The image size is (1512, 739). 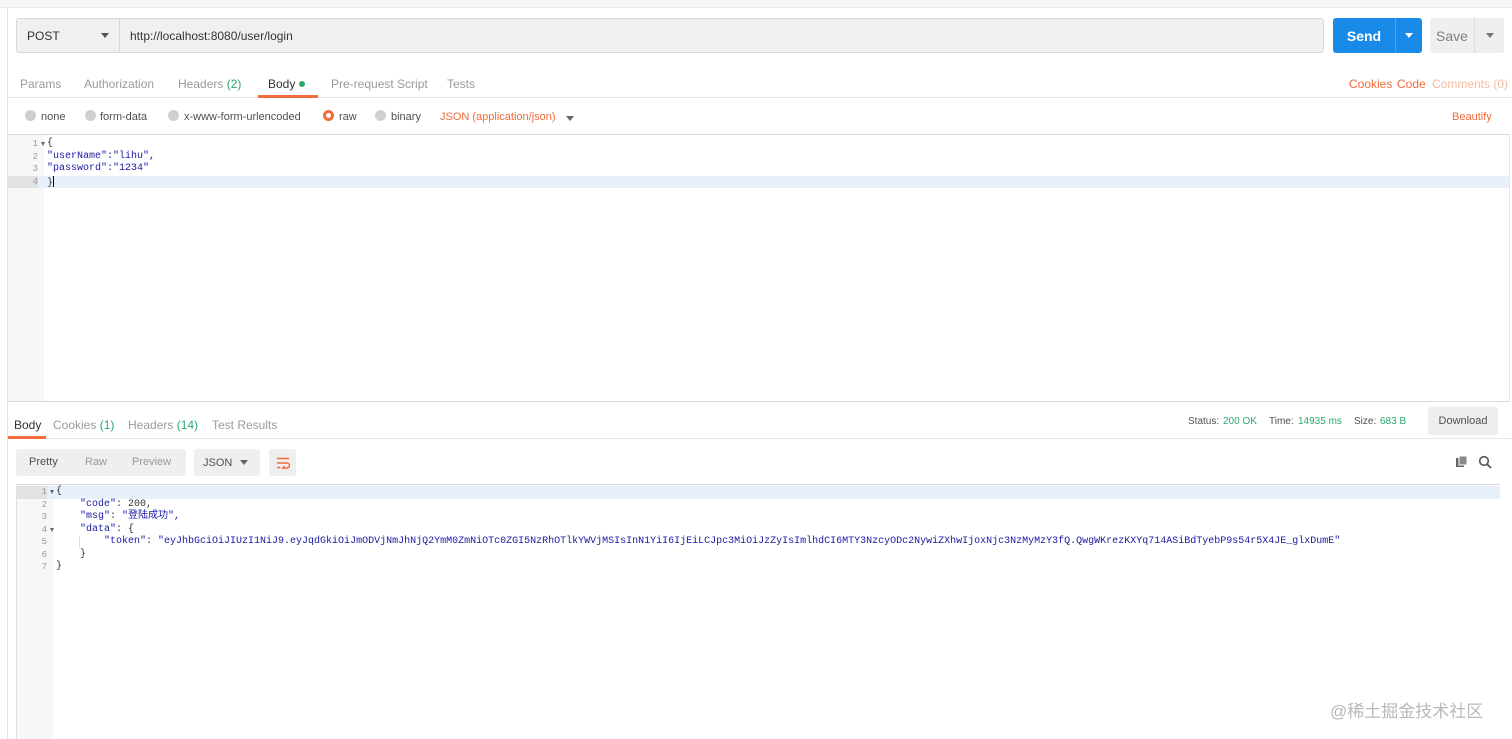 What do you see at coordinates (27, 425) in the screenshot?
I see `tab-response-body: Body` at bounding box center [27, 425].